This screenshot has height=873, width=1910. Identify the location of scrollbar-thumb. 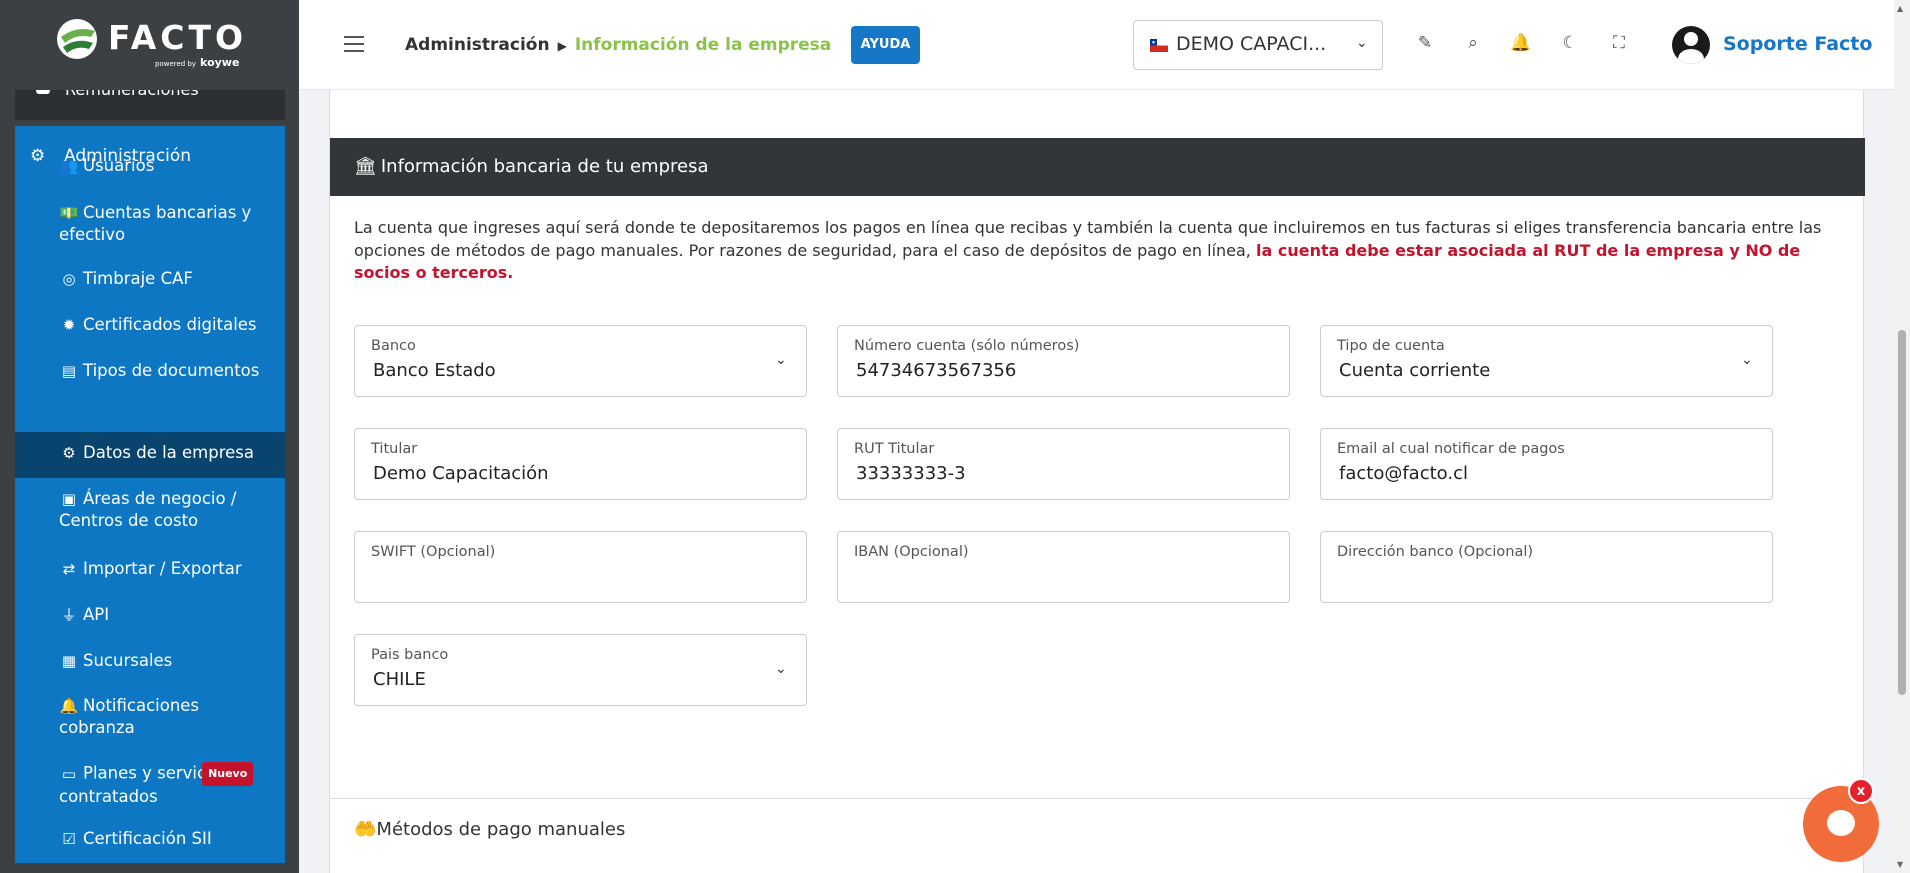
(1902, 512).